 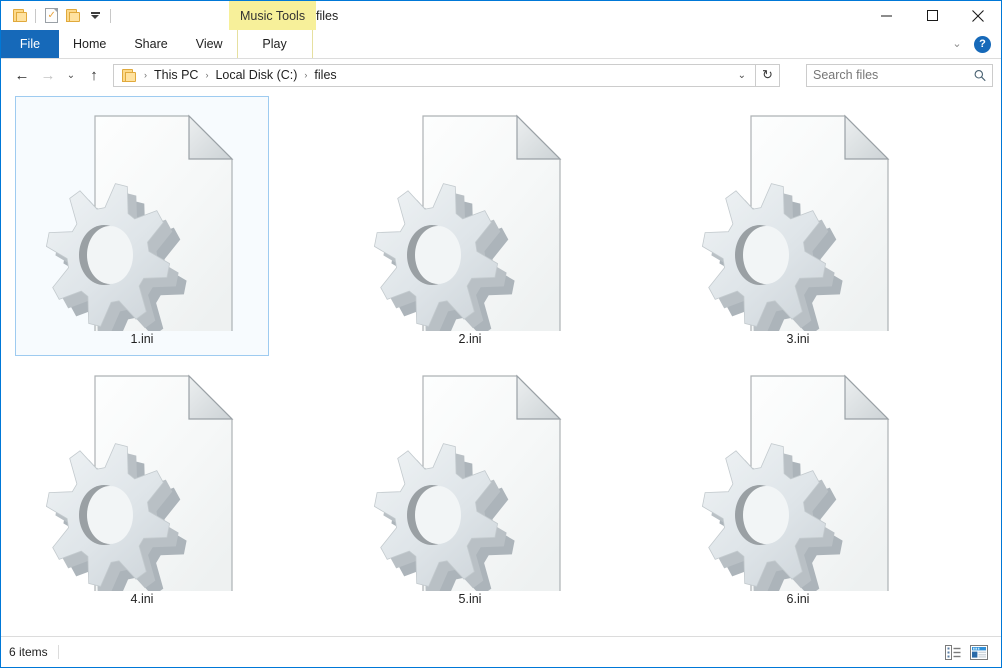 I want to click on details-view-button, so click(x=953, y=652).